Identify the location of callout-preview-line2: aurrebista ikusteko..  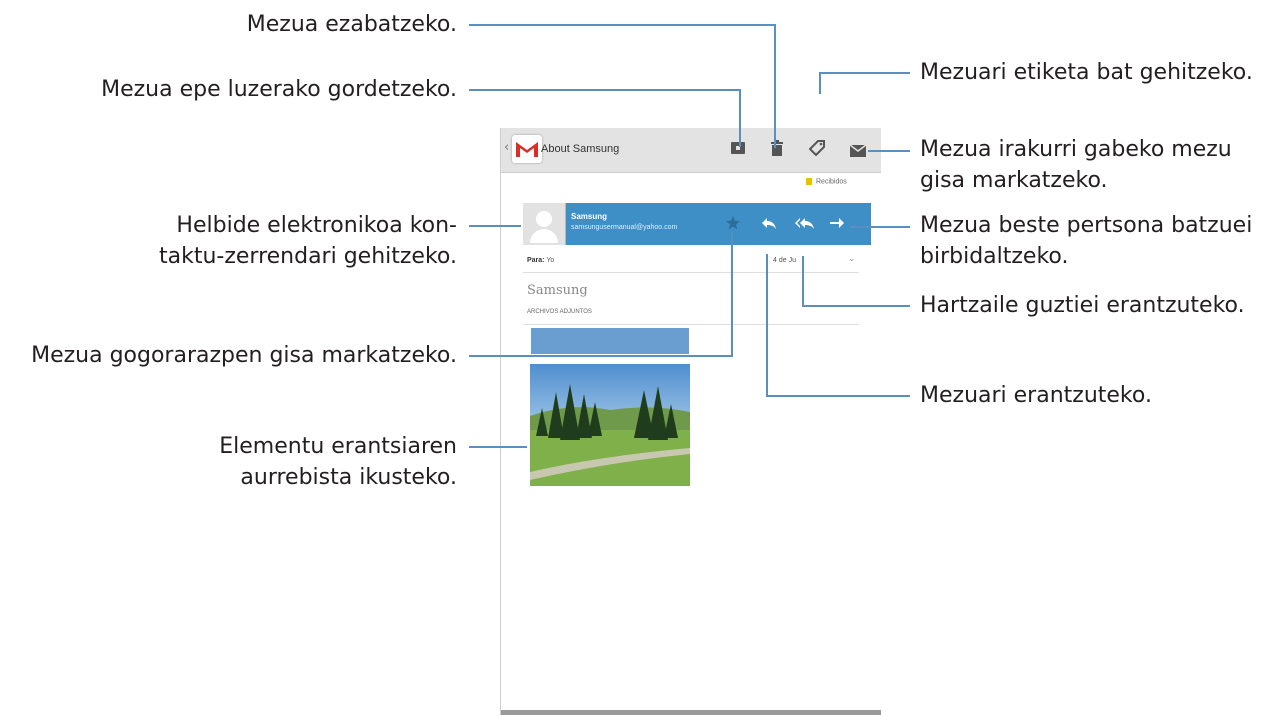
(348, 477).